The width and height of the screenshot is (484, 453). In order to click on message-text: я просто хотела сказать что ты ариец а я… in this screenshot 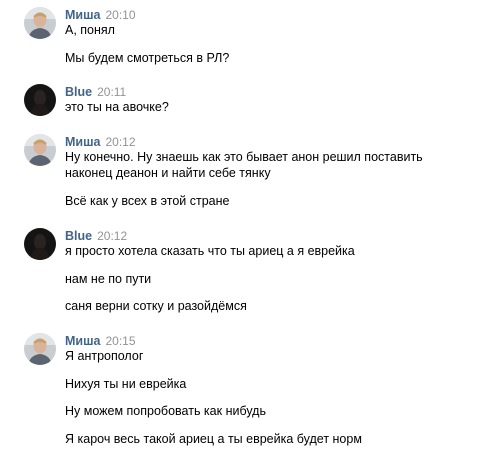, I will do `click(210, 251)`.